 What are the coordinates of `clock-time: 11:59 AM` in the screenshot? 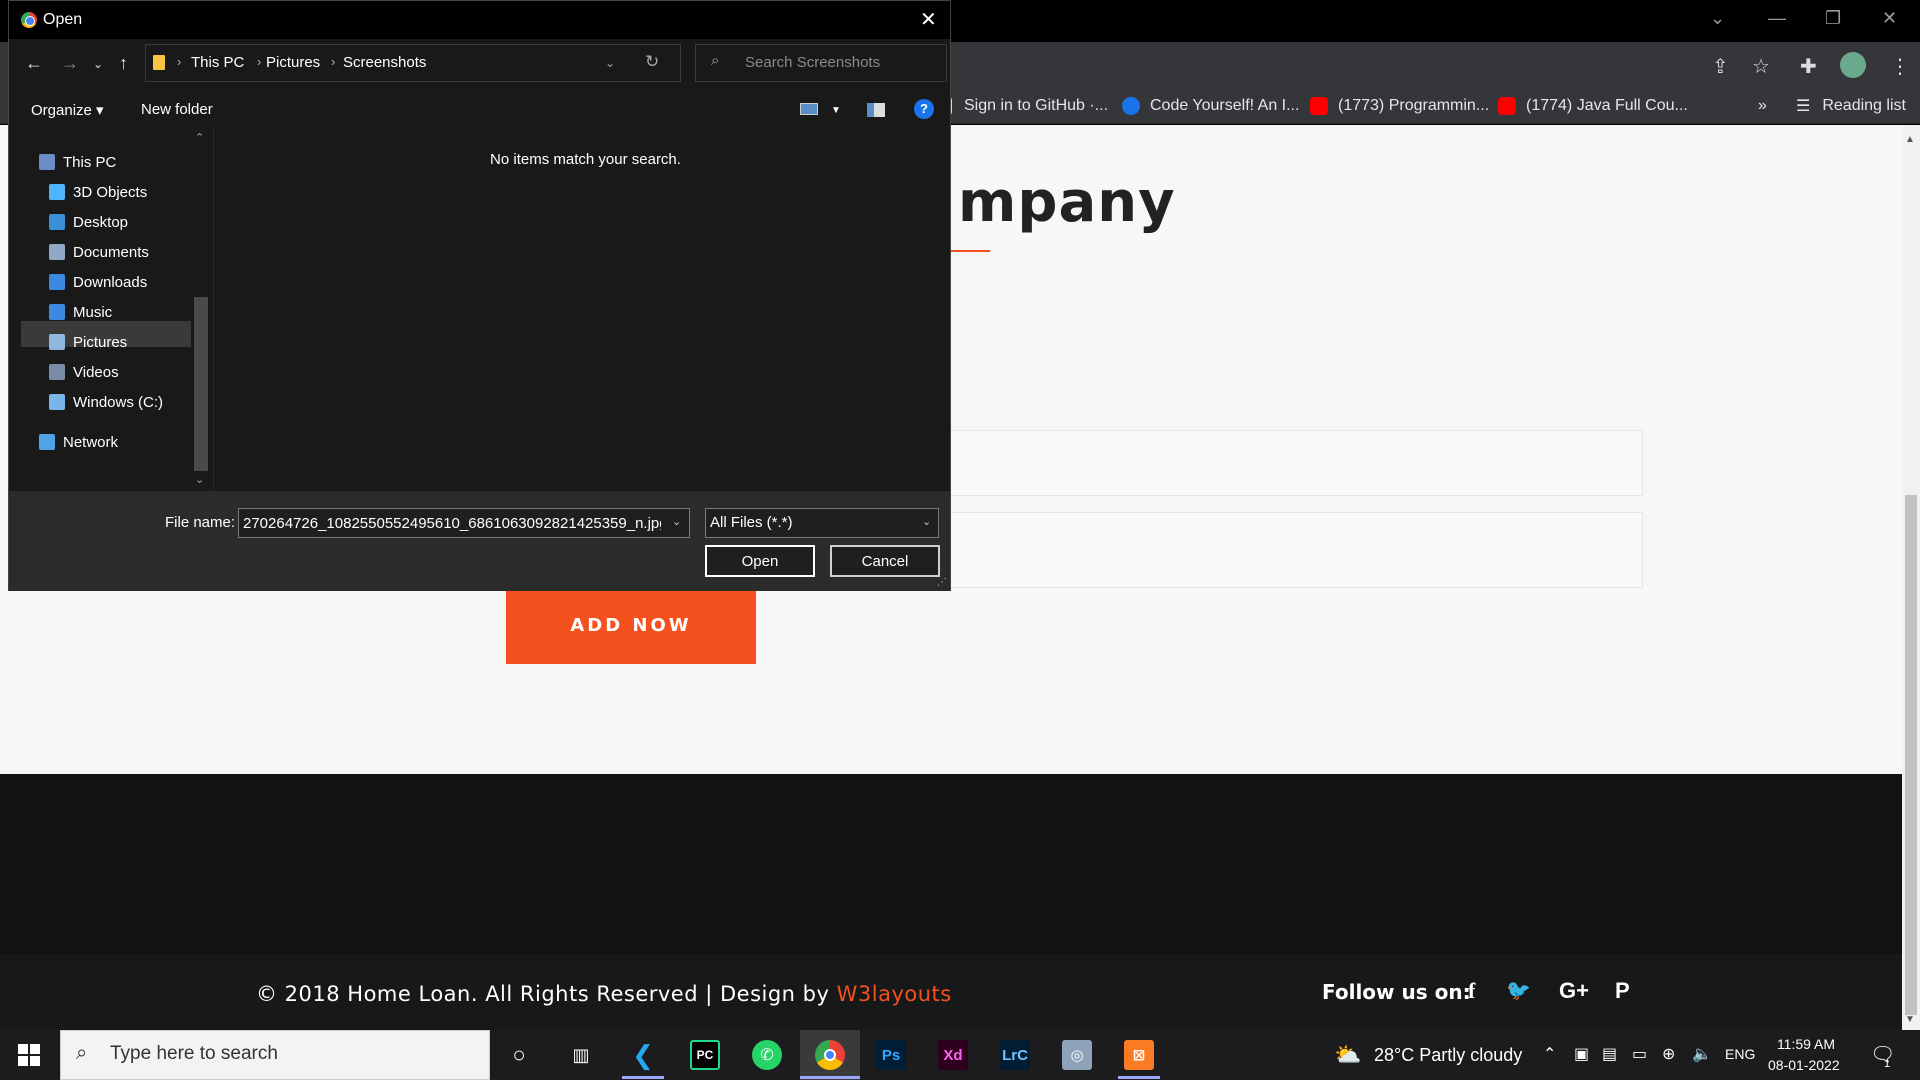 It's located at (1806, 1044).